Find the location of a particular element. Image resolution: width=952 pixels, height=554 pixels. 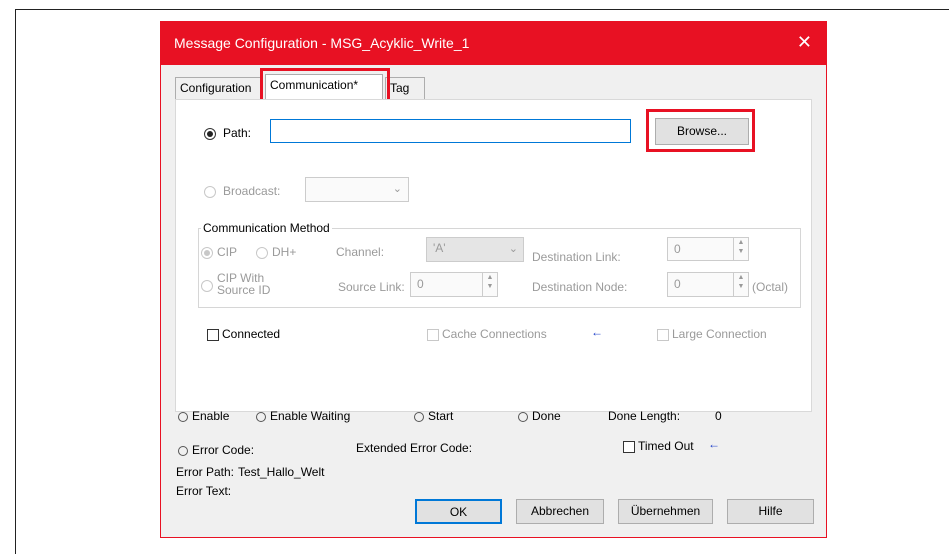

extended-error-code-label: Extended Error Code: is located at coordinates (414, 448).